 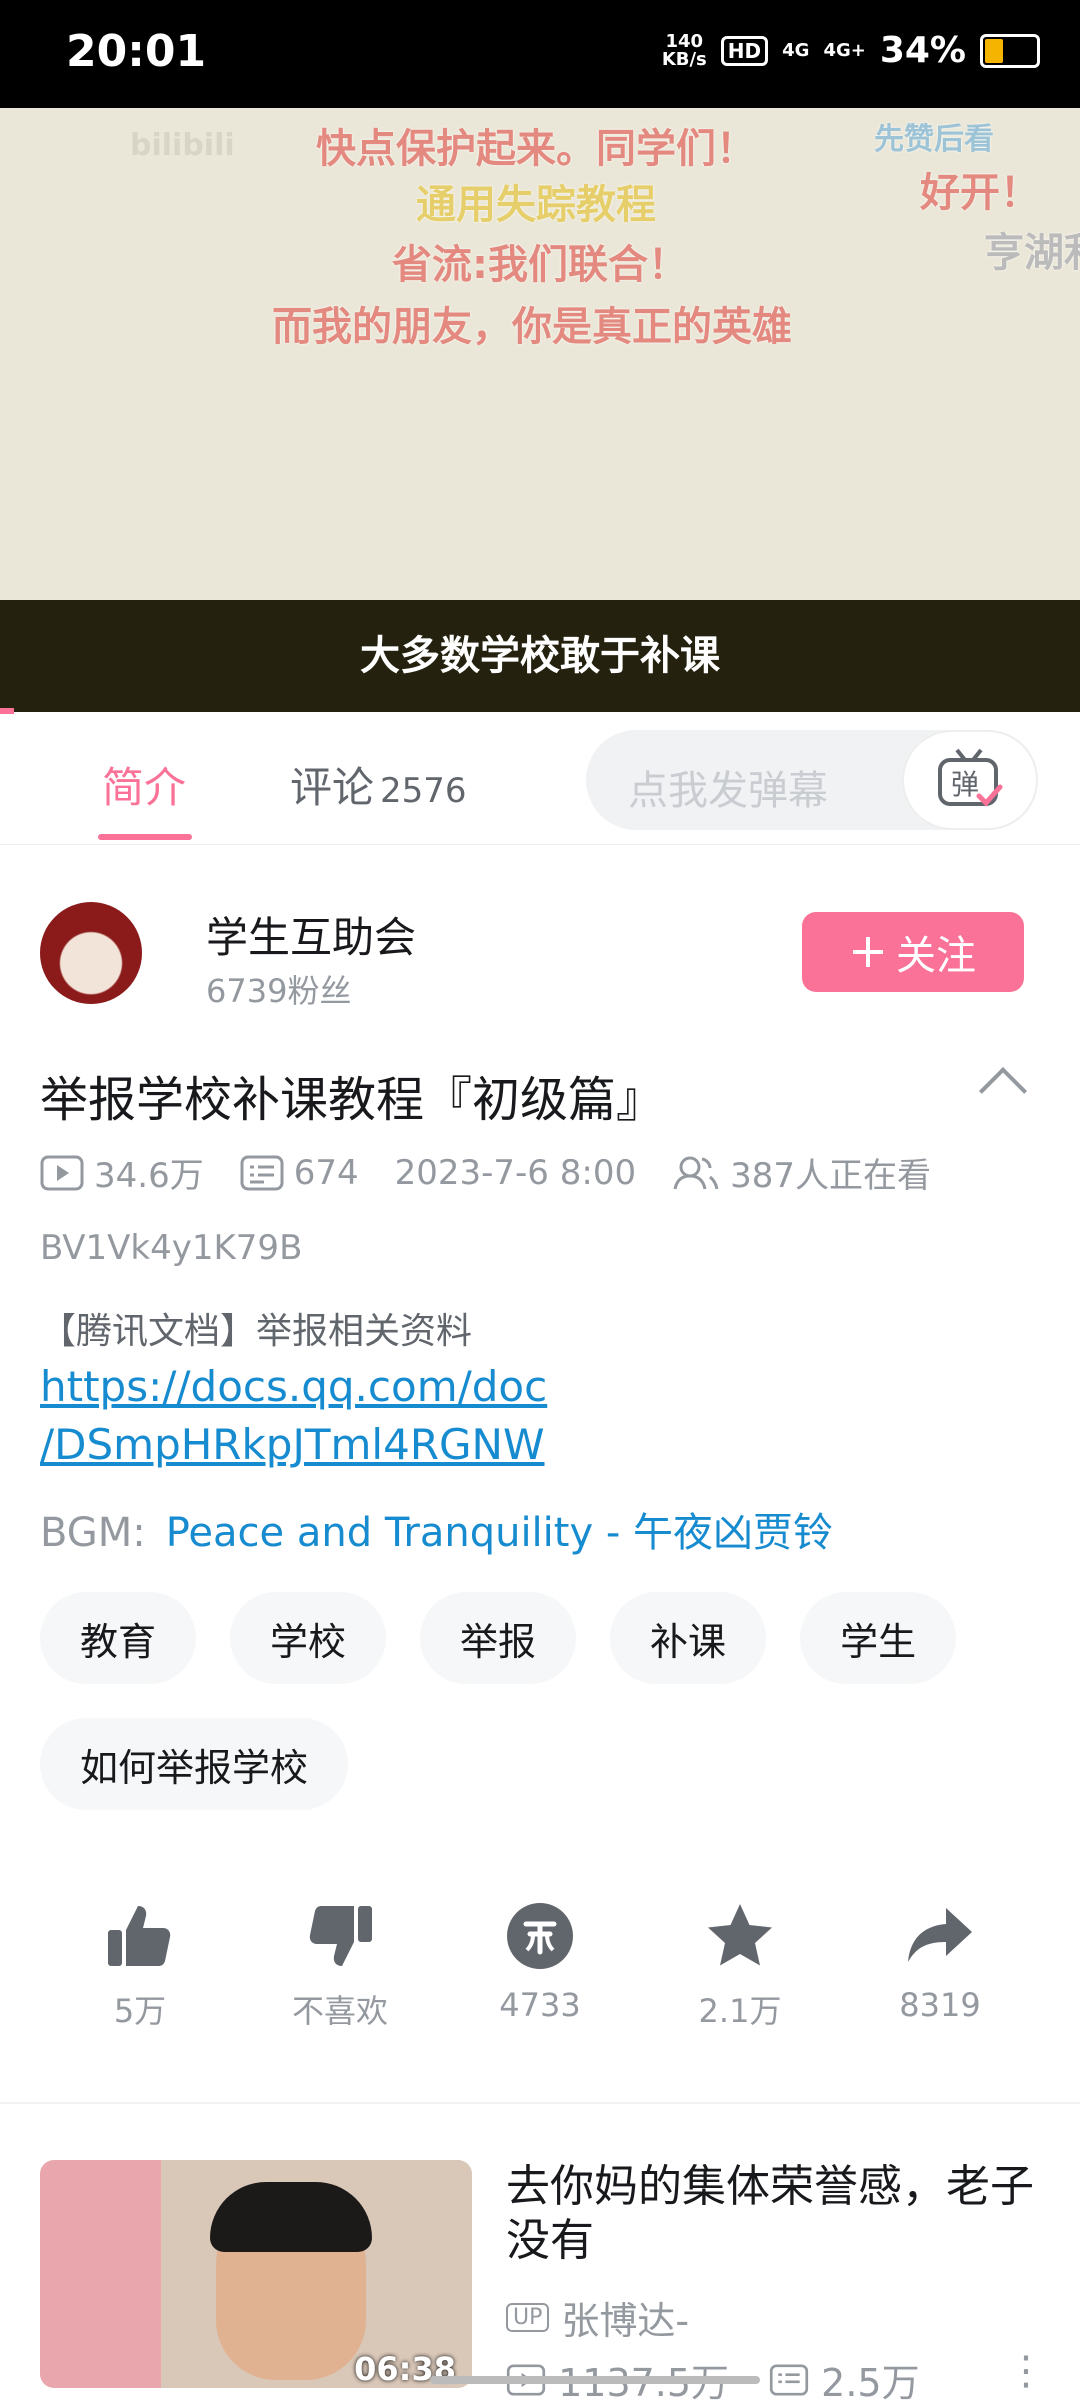 What do you see at coordinates (540, 54) in the screenshot?
I see `status-bar: 20:01 140 KB/s HD 4G 4G+ 34%` at bounding box center [540, 54].